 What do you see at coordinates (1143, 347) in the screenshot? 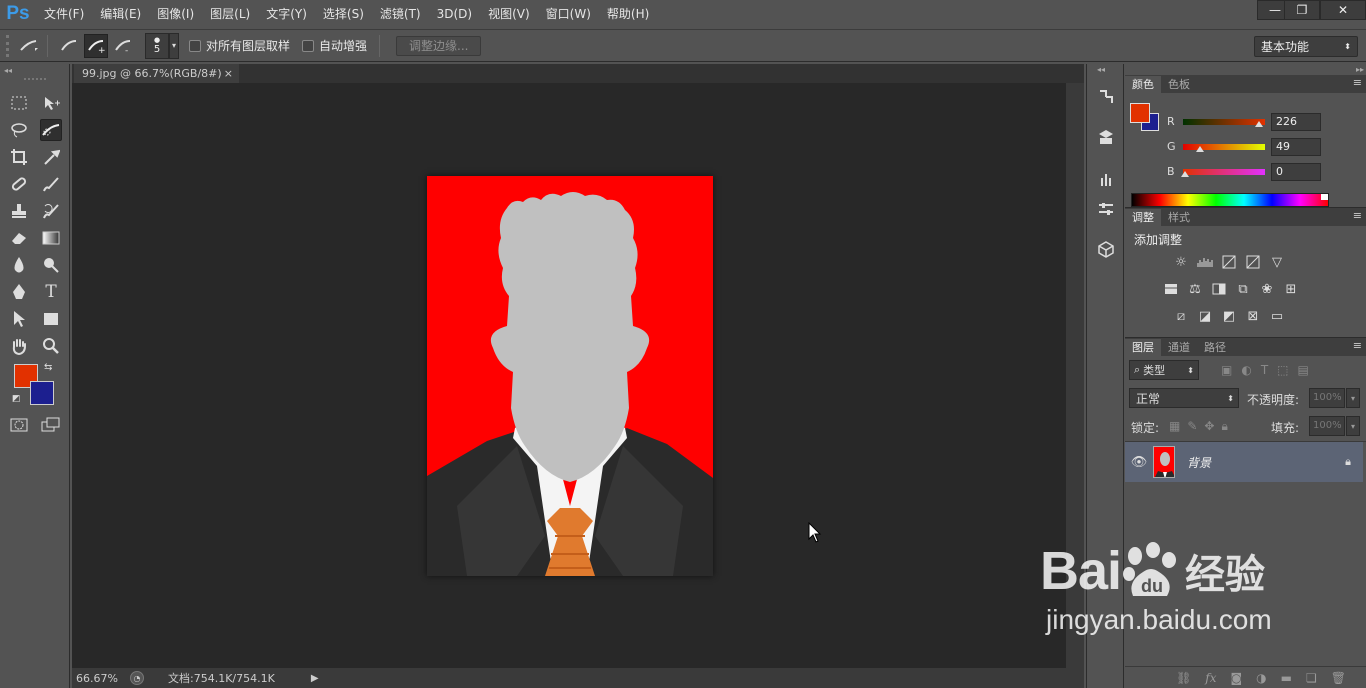
I see `tab-layers: 图层` at bounding box center [1143, 347].